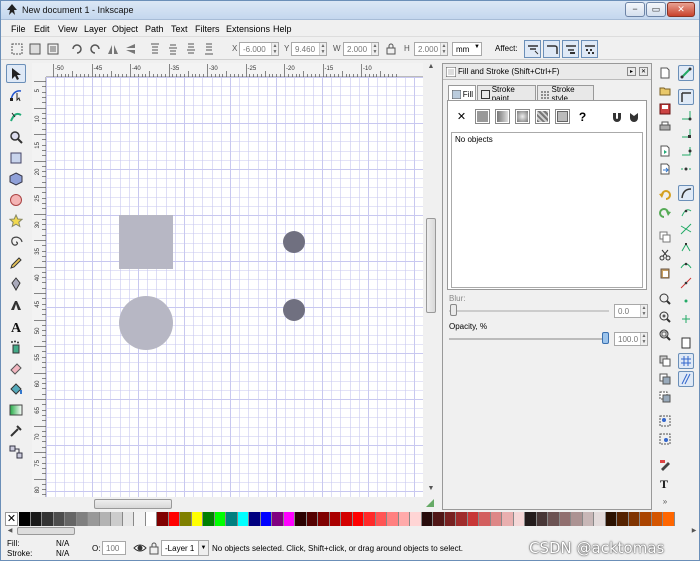 The height and width of the screenshot is (561, 700). Describe the element at coordinates (665, 483) in the screenshot. I see `text-font-dialog-icon: T` at that location.